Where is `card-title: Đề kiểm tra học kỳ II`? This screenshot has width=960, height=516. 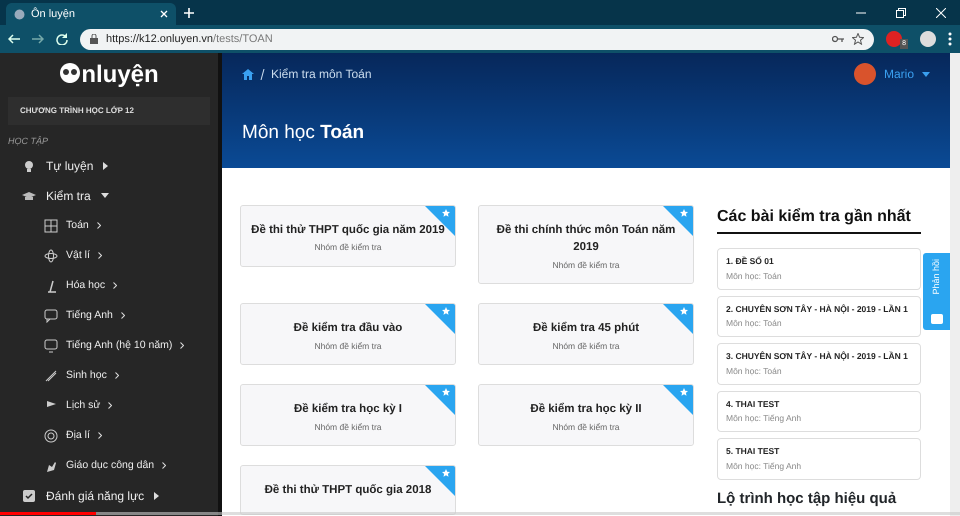
card-title: Đề kiểm tra học kỳ II is located at coordinates (586, 410).